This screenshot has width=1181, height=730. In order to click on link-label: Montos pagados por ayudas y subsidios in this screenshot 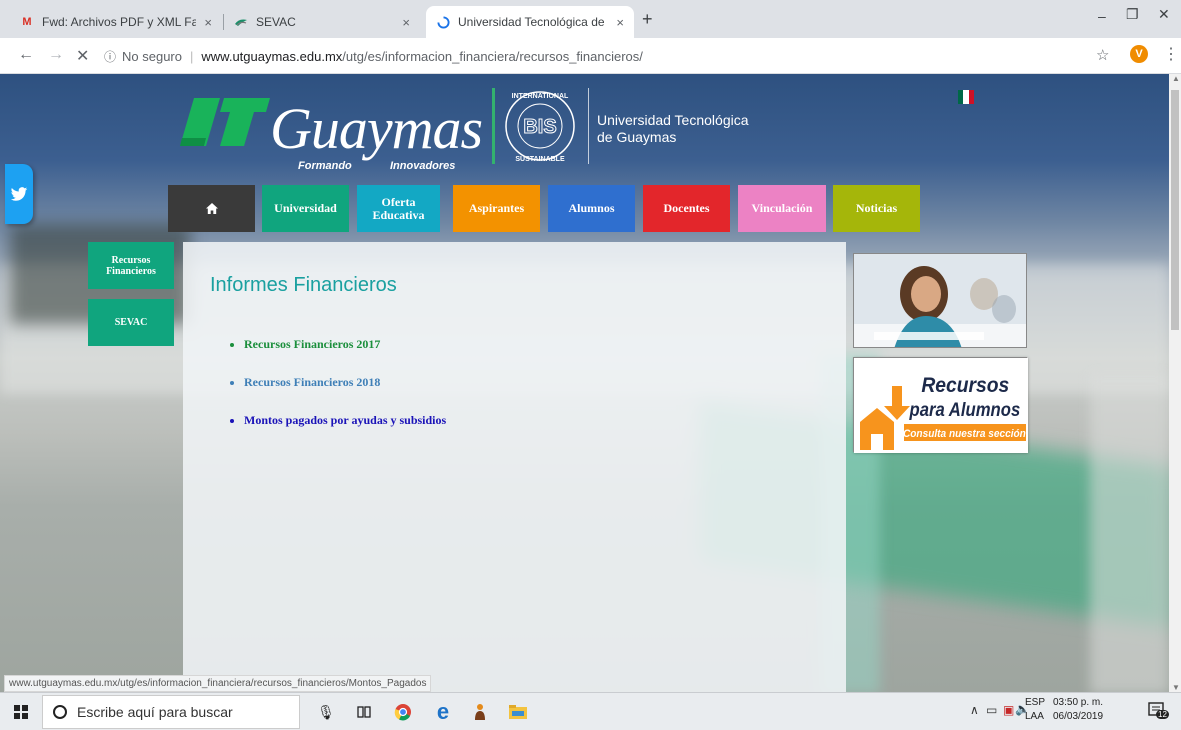, I will do `click(345, 420)`.